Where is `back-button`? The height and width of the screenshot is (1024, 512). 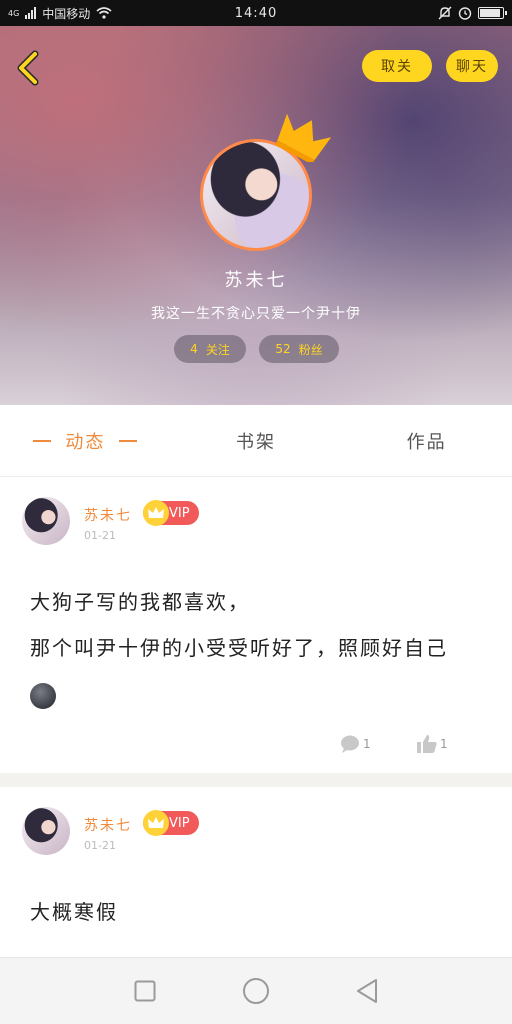 back-button is located at coordinates (28, 68).